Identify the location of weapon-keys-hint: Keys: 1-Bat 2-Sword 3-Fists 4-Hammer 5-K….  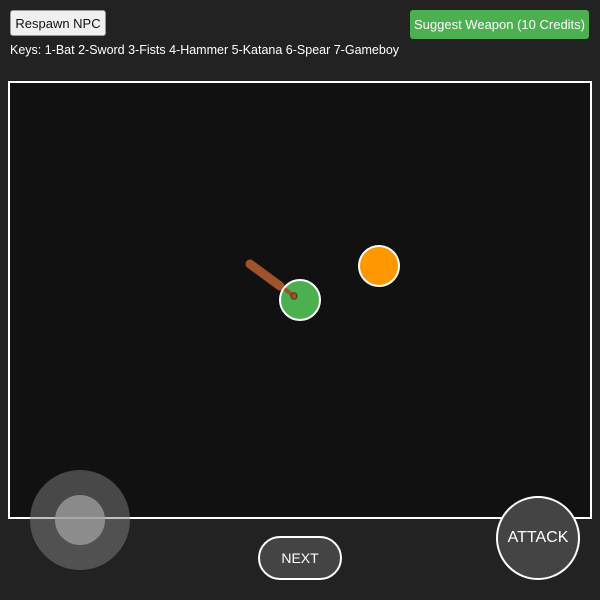
(205, 50).